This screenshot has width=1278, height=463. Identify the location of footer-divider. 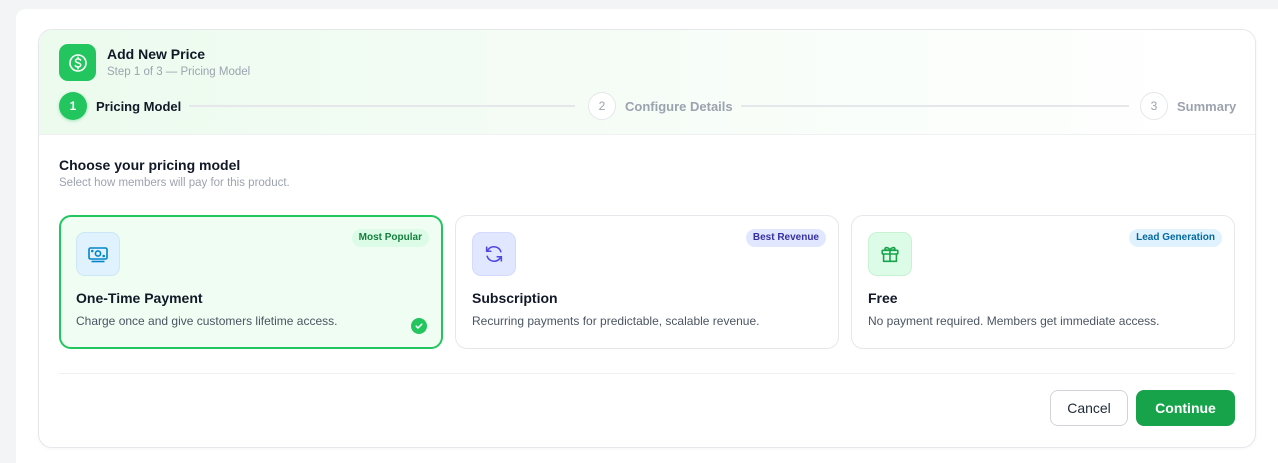
(647, 373).